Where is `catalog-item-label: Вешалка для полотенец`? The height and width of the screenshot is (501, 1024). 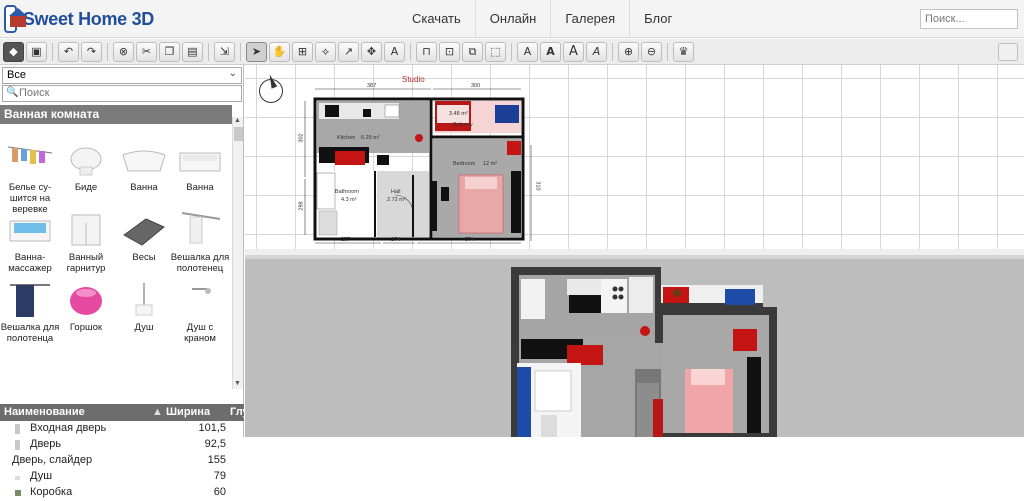
catalog-item-label: Вешалка для полотенец is located at coordinates (200, 263).